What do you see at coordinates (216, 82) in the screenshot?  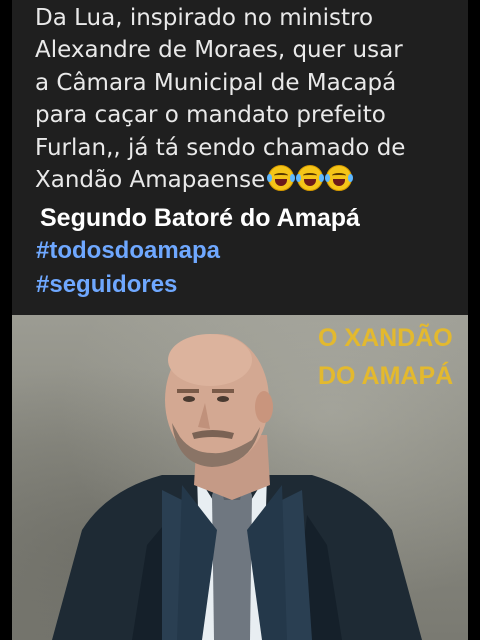 I see `body-line: a Câmara Municipal de Macapá` at bounding box center [216, 82].